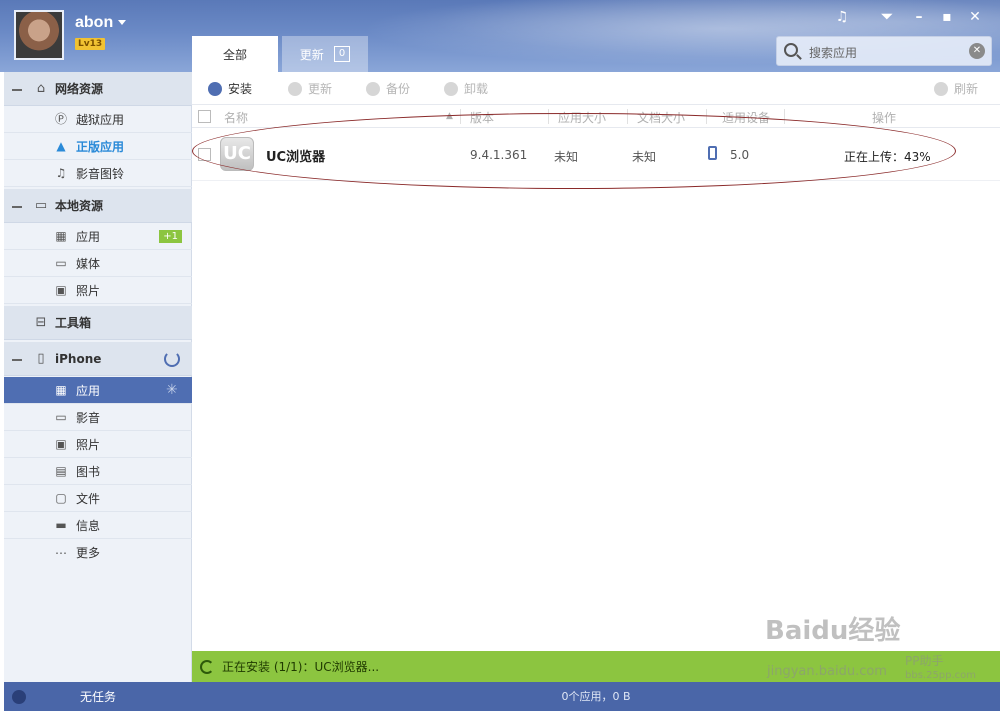  What do you see at coordinates (941, 675) in the screenshot?
I see `watermark-site: bbs.25pp.com` at bounding box center [941, 675].